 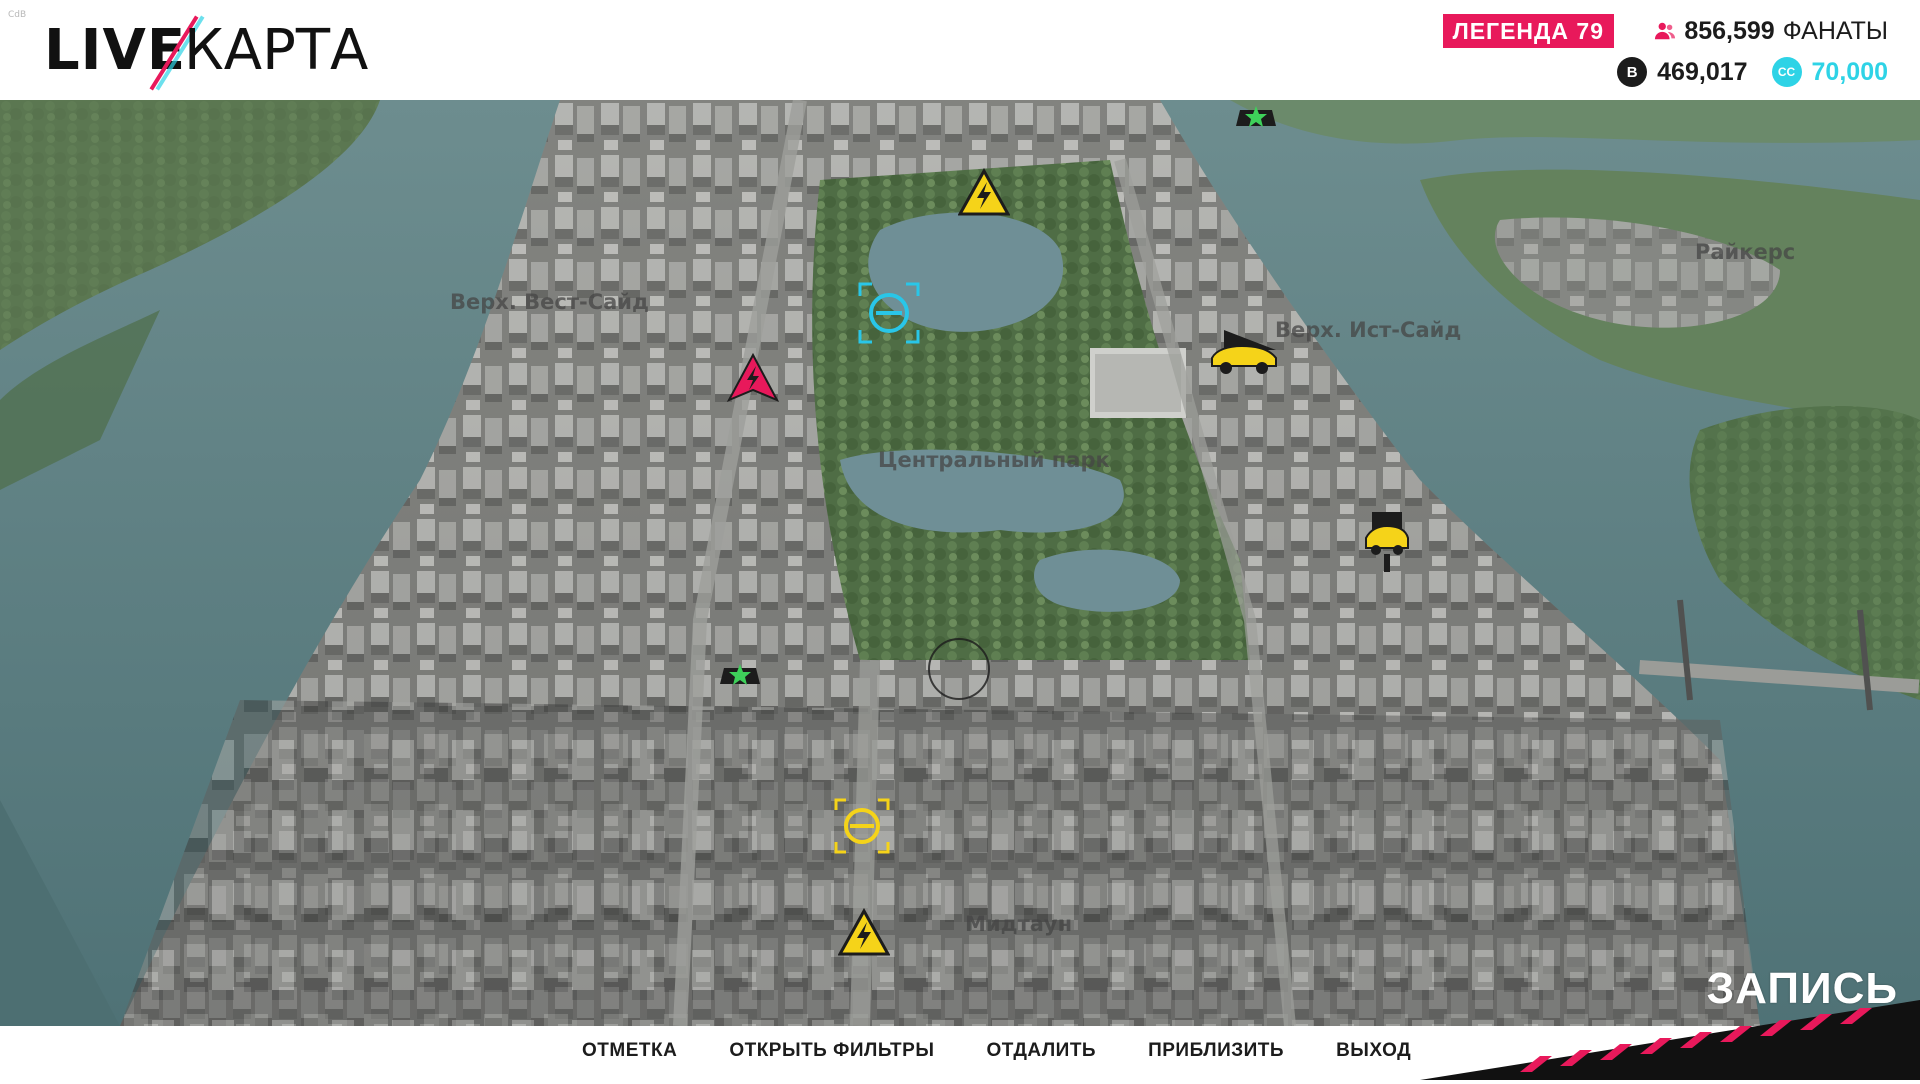 What do you see at coordinates (1850, 72) in the screenshot?
I see `crew-credits-value: 70,000` at bounding box center [1850, 72].